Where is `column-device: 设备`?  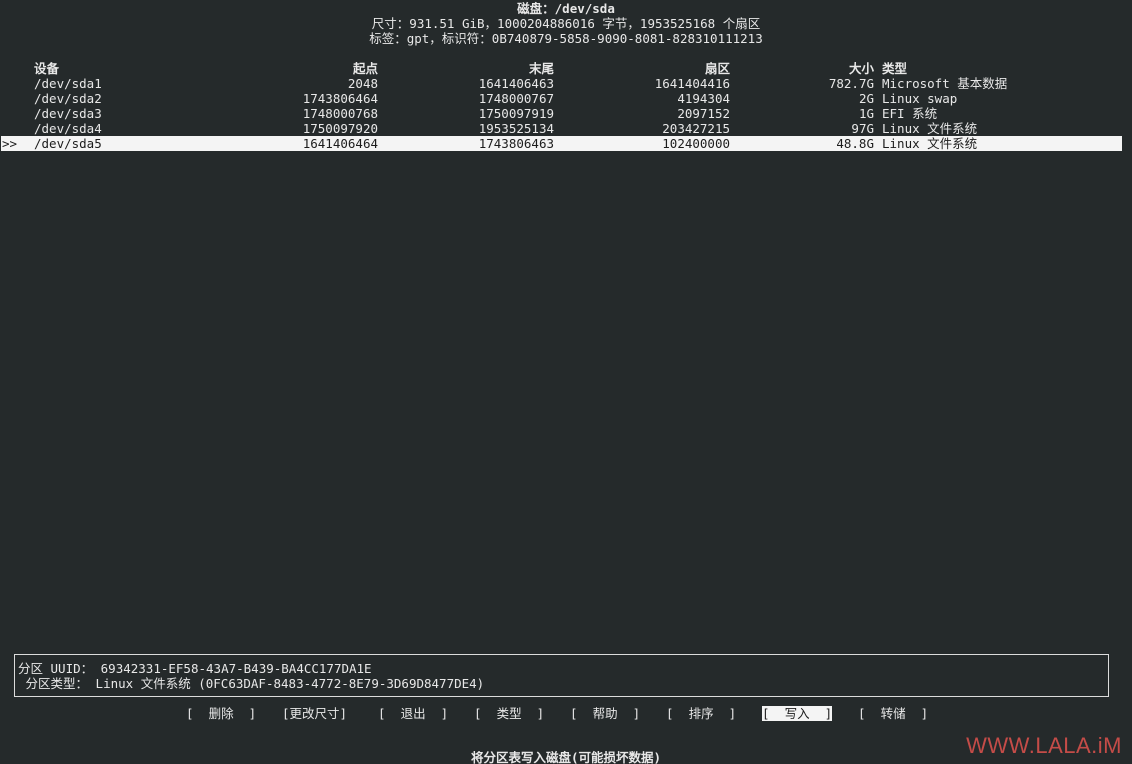
column-device: 设备 is located at coordinates (47, 68).